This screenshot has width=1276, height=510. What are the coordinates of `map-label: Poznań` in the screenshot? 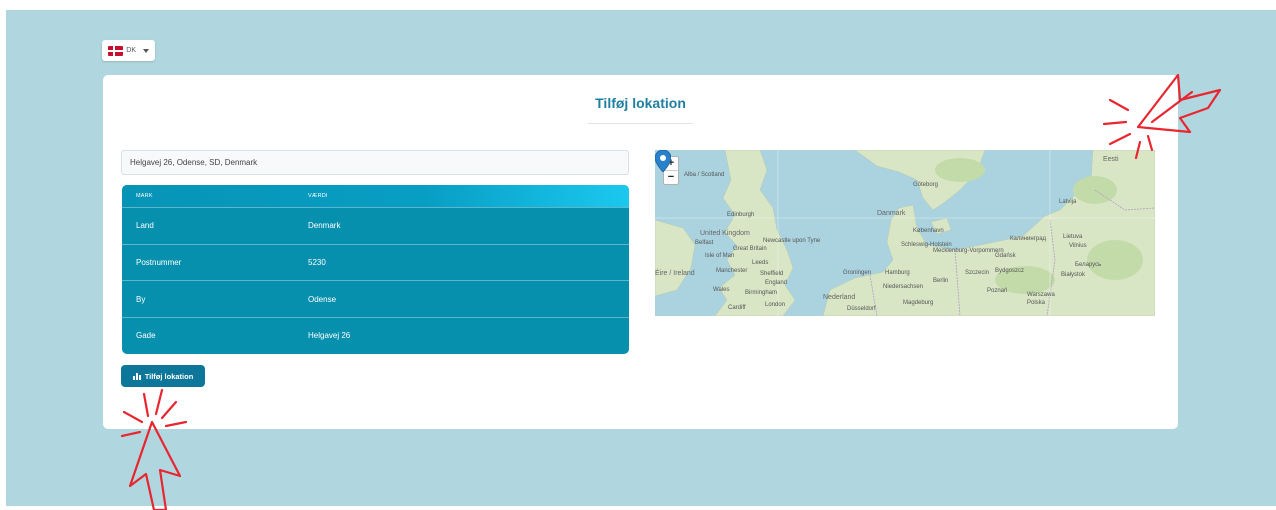 It's located at (997, 291).